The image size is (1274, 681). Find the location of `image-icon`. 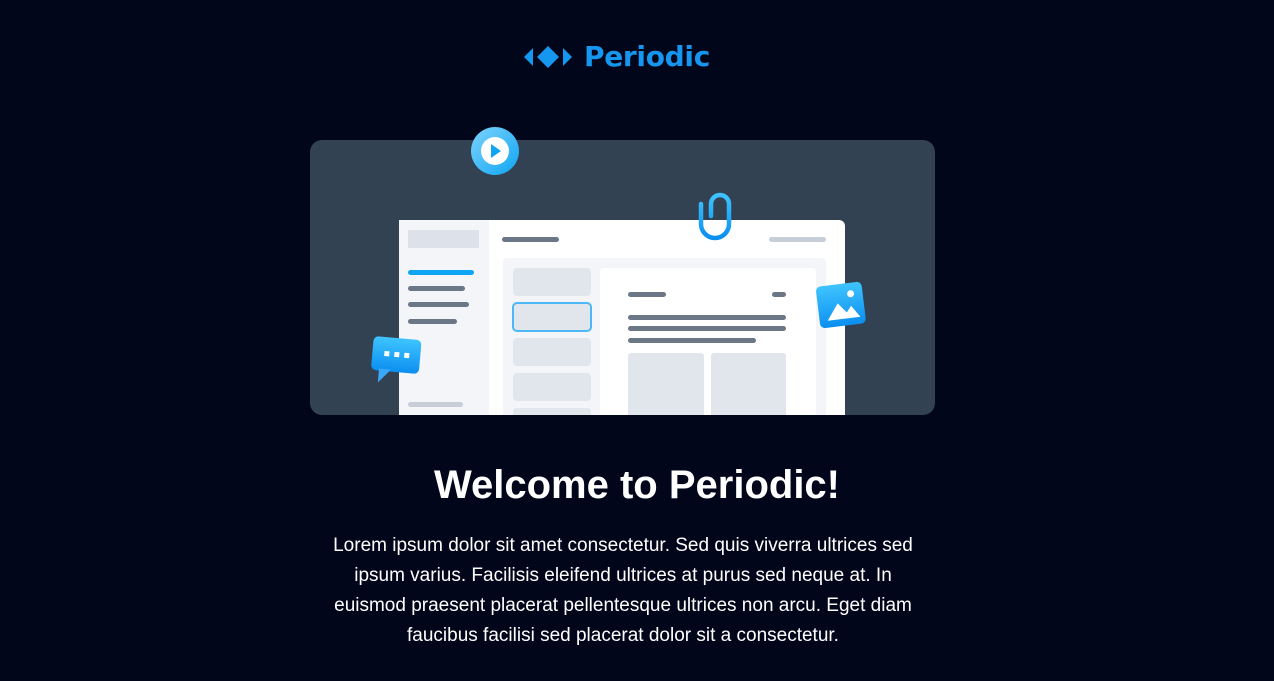

image-icon is located at coordinates (841, 305).